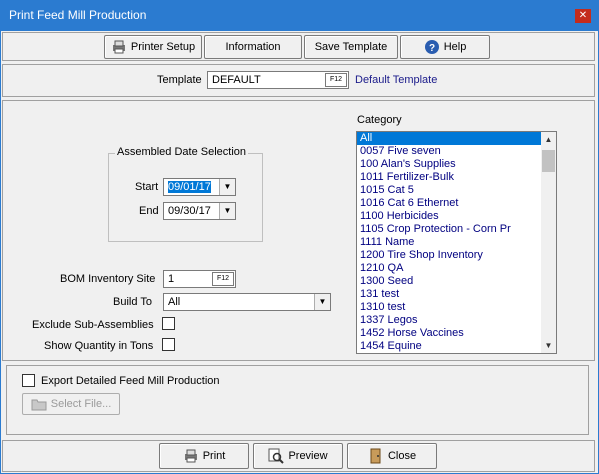 This screenshot has height=474, width=599. Describe the element at coordinates (132, 302) in the screenshot. I see `build-to-label: Build To` at that location.